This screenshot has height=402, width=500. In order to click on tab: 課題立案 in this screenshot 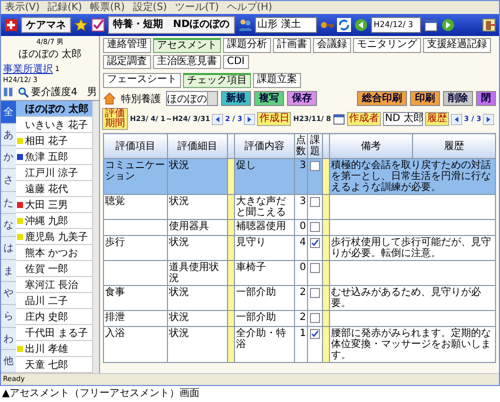, I will do `click(277, 80)`.